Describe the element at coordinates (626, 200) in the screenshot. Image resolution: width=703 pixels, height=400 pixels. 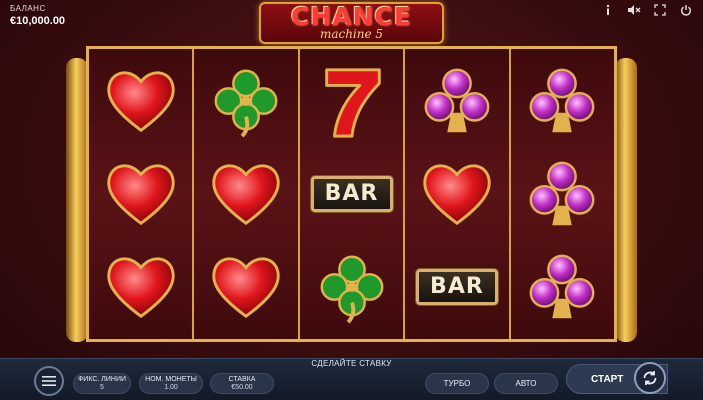
I see `reel-frame-right` at that location.